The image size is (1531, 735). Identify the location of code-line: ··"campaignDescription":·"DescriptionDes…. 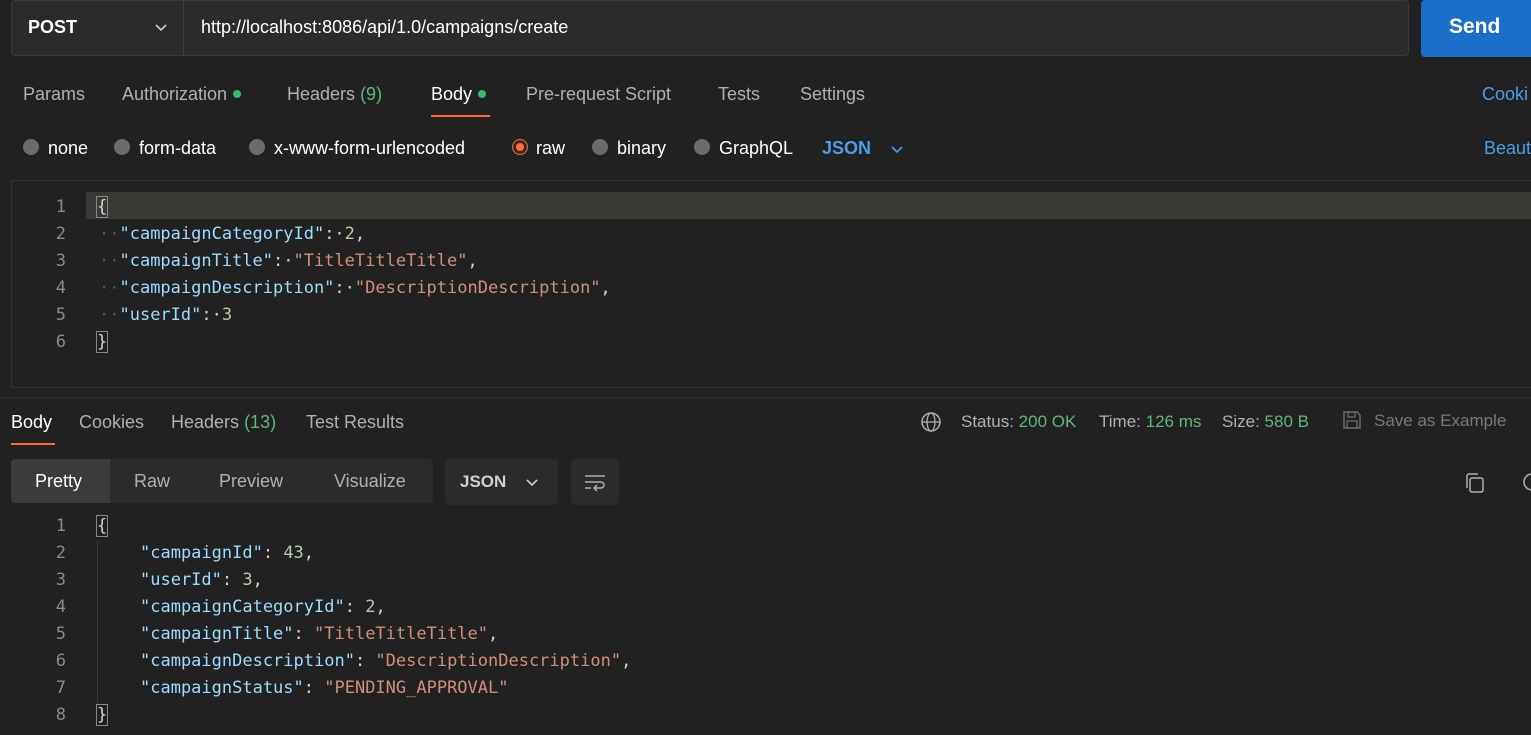
(355, 288).